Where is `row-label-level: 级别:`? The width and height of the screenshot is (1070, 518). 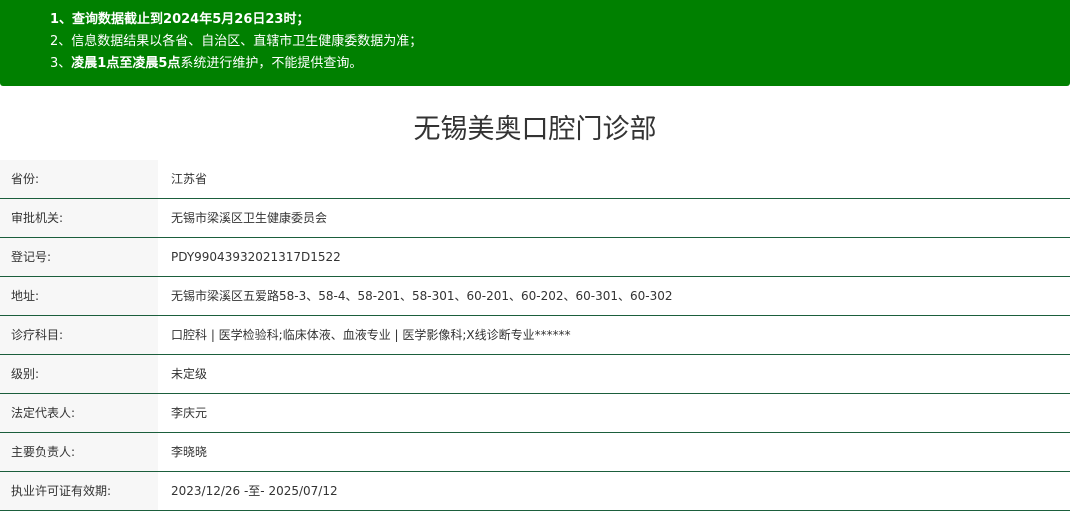 row-label-level: 级别: is located at coordinates (79, 374).